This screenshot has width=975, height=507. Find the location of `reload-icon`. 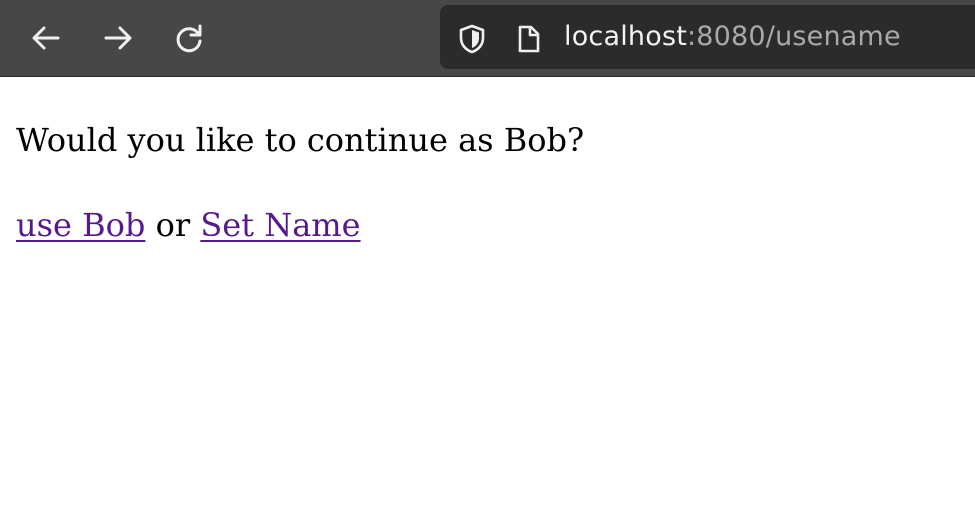

reload-icon is located at coordinates (189, 38).